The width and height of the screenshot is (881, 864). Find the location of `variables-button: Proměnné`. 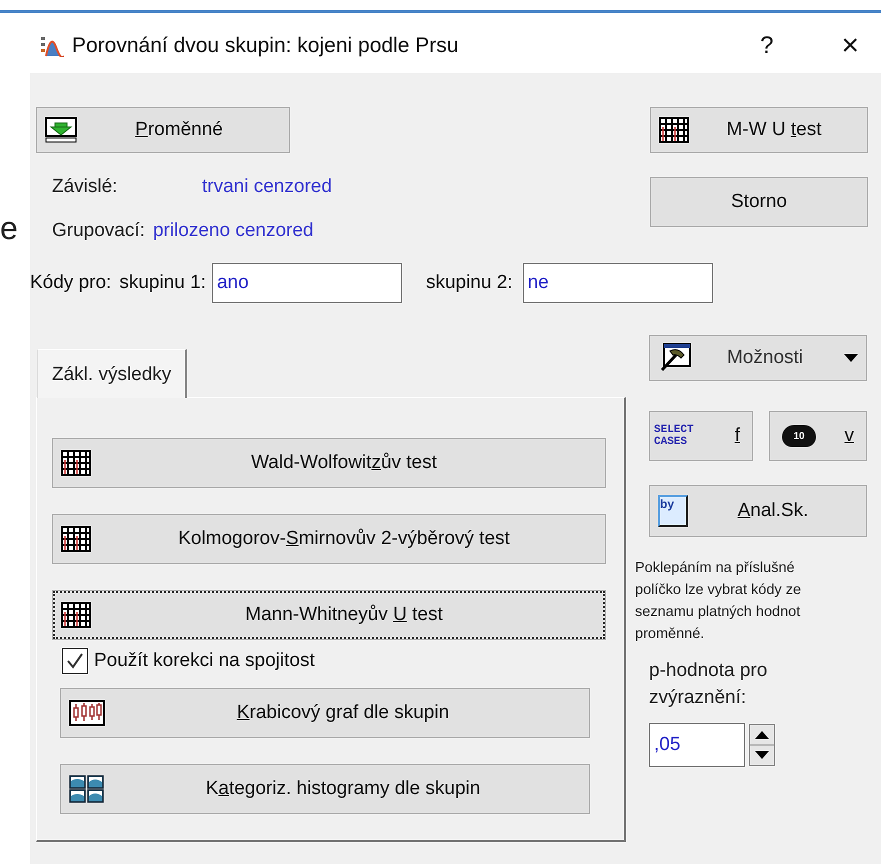

variables-button: Proměnné is located at coordinates (163, 130).